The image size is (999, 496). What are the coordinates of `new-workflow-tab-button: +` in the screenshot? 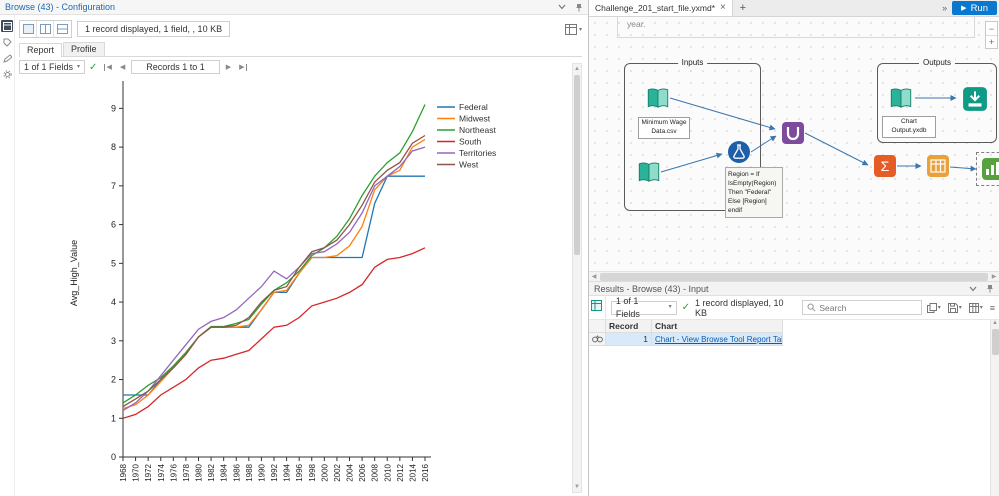 It's located at (743, 8).